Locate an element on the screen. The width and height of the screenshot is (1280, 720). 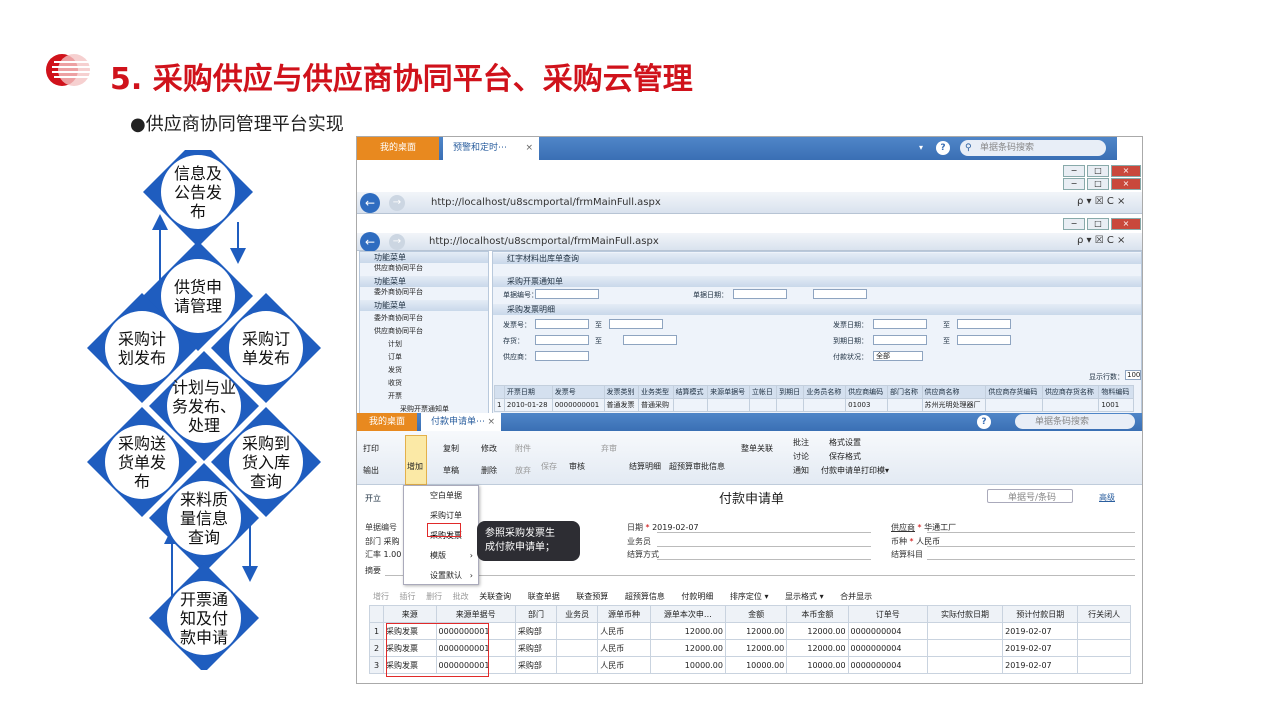
grid-tool: 联查单据 is located at coordinates (544, 596).